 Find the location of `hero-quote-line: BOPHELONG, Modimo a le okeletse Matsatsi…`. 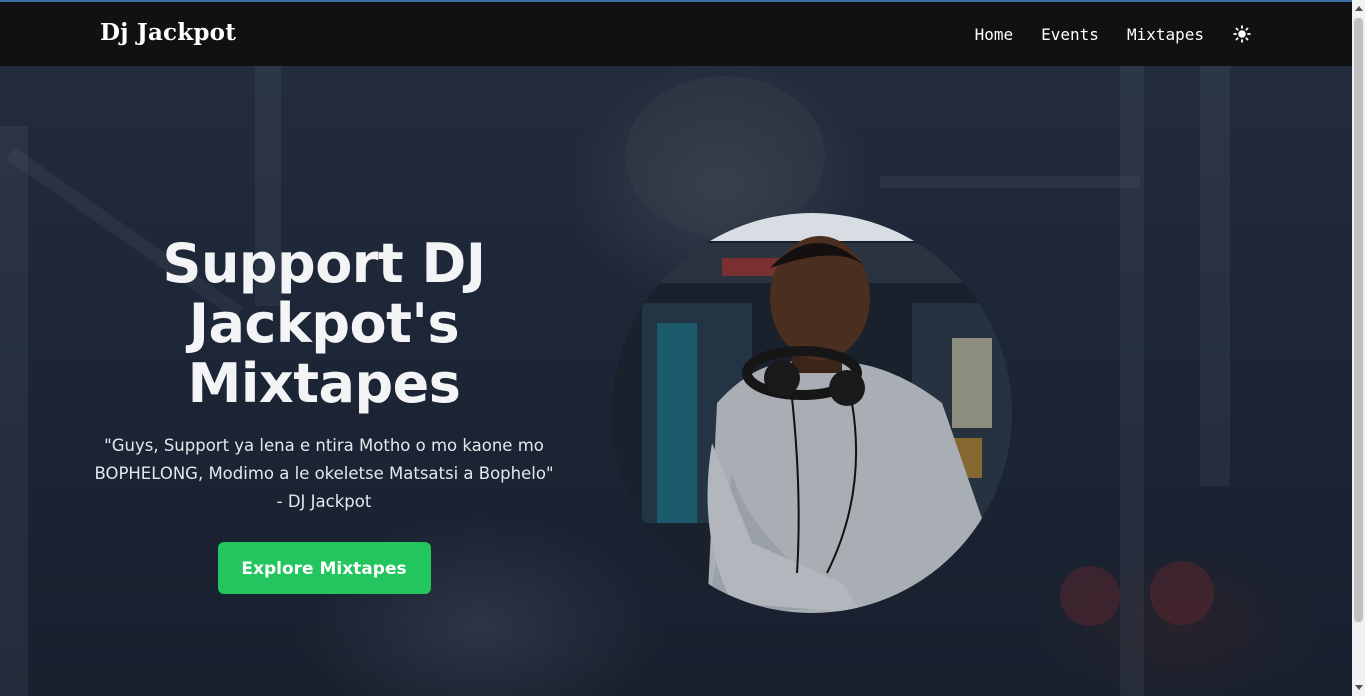

hero-quote-line: BOPHELONG, Modimo a le okeletse Matsatsi… is located at coordinates (324, 473).